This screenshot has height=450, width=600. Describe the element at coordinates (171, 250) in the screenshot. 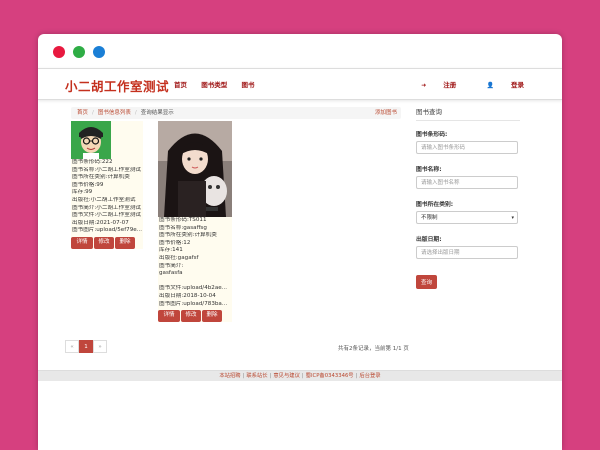

I see `book-stock: 库存:141` at that location.